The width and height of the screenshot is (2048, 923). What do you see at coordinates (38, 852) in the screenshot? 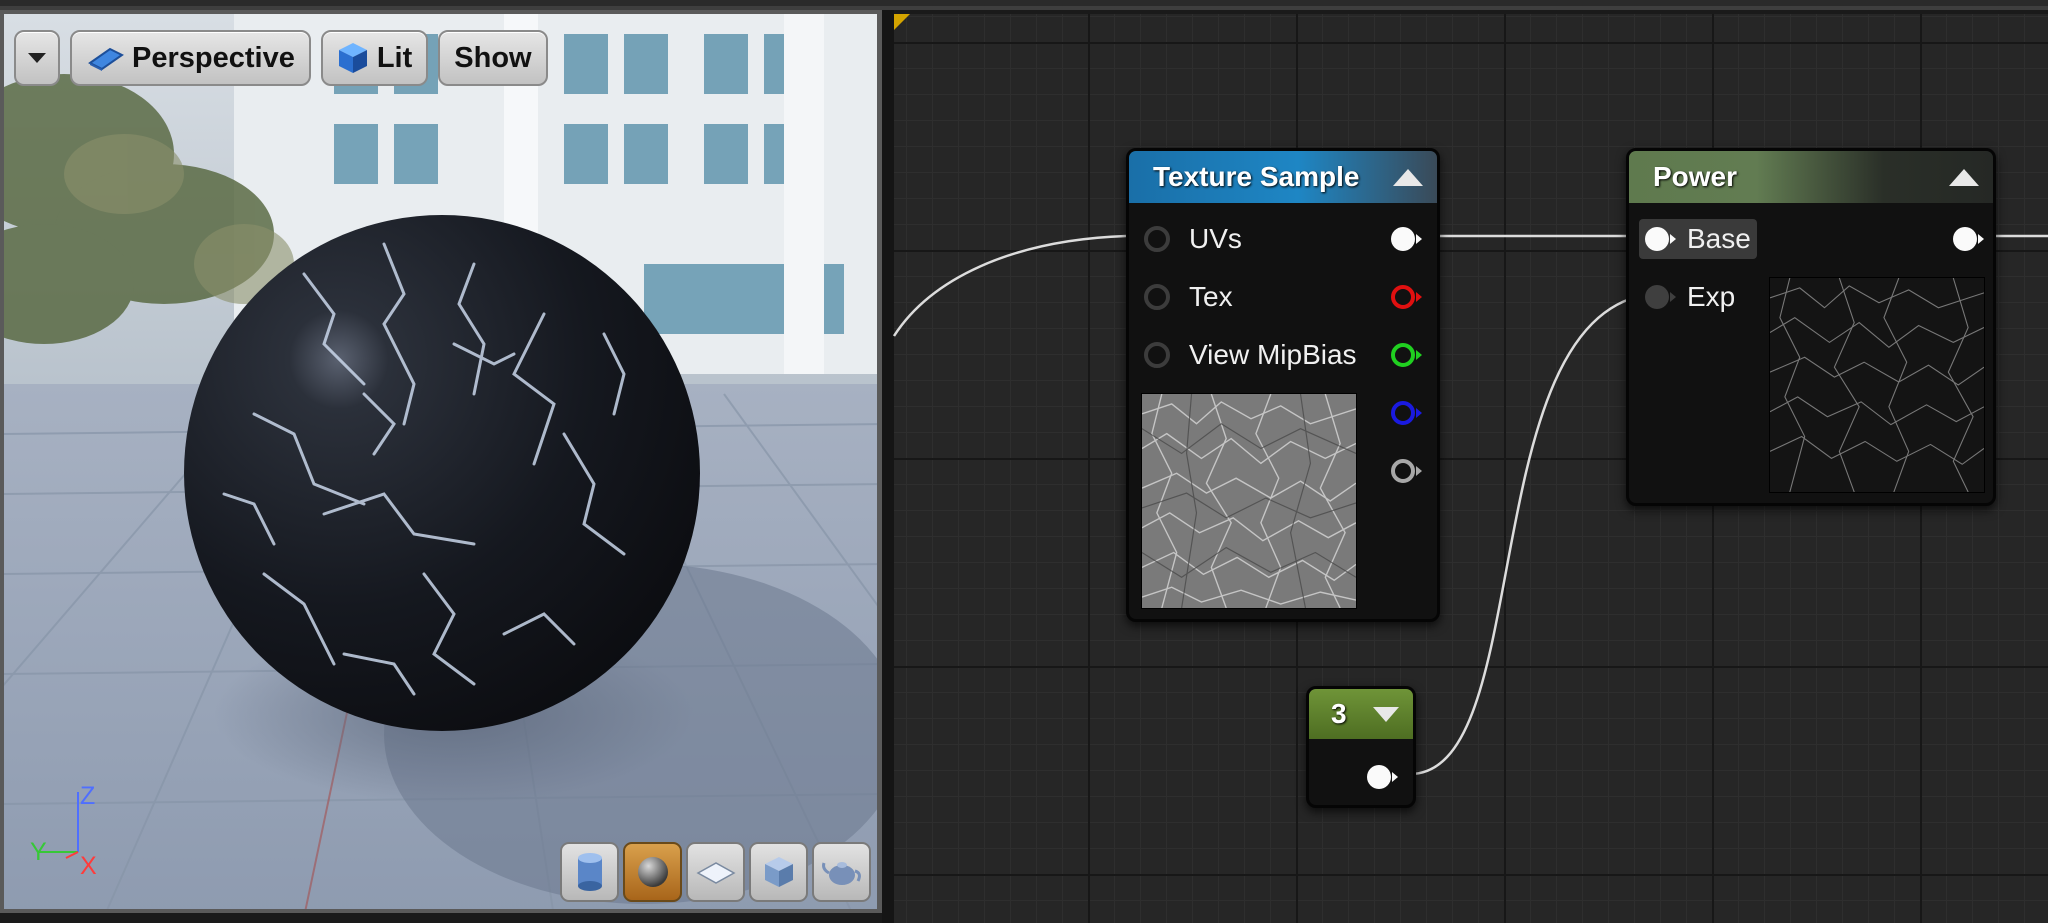
I see `axis-y-label: Y` at bounding box center [38, 852].